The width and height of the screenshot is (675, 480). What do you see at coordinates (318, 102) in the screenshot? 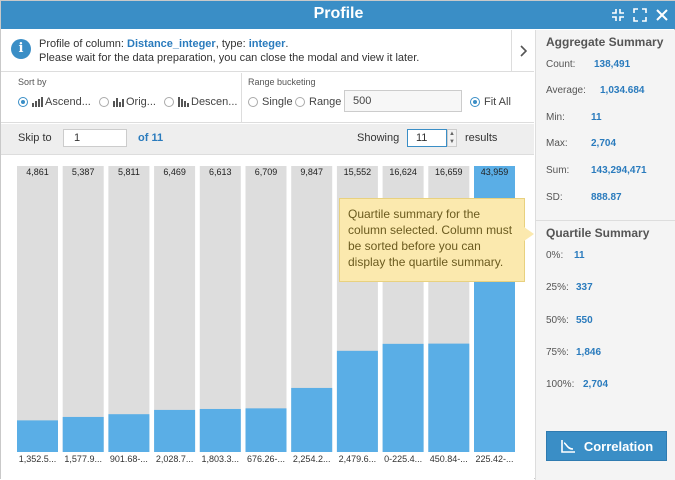
I see `range-range-radio: Range` at bounding box center [318, 102].